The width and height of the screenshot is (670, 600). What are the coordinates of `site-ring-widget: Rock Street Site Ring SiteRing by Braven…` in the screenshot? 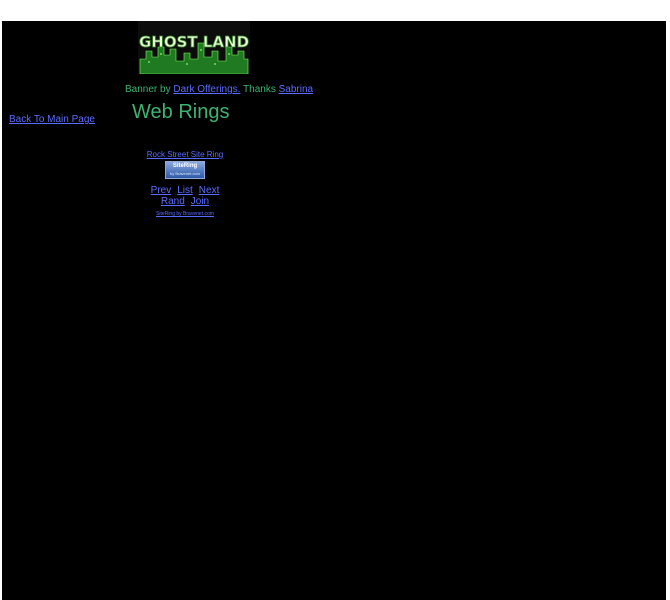 It's located at (185, 183).